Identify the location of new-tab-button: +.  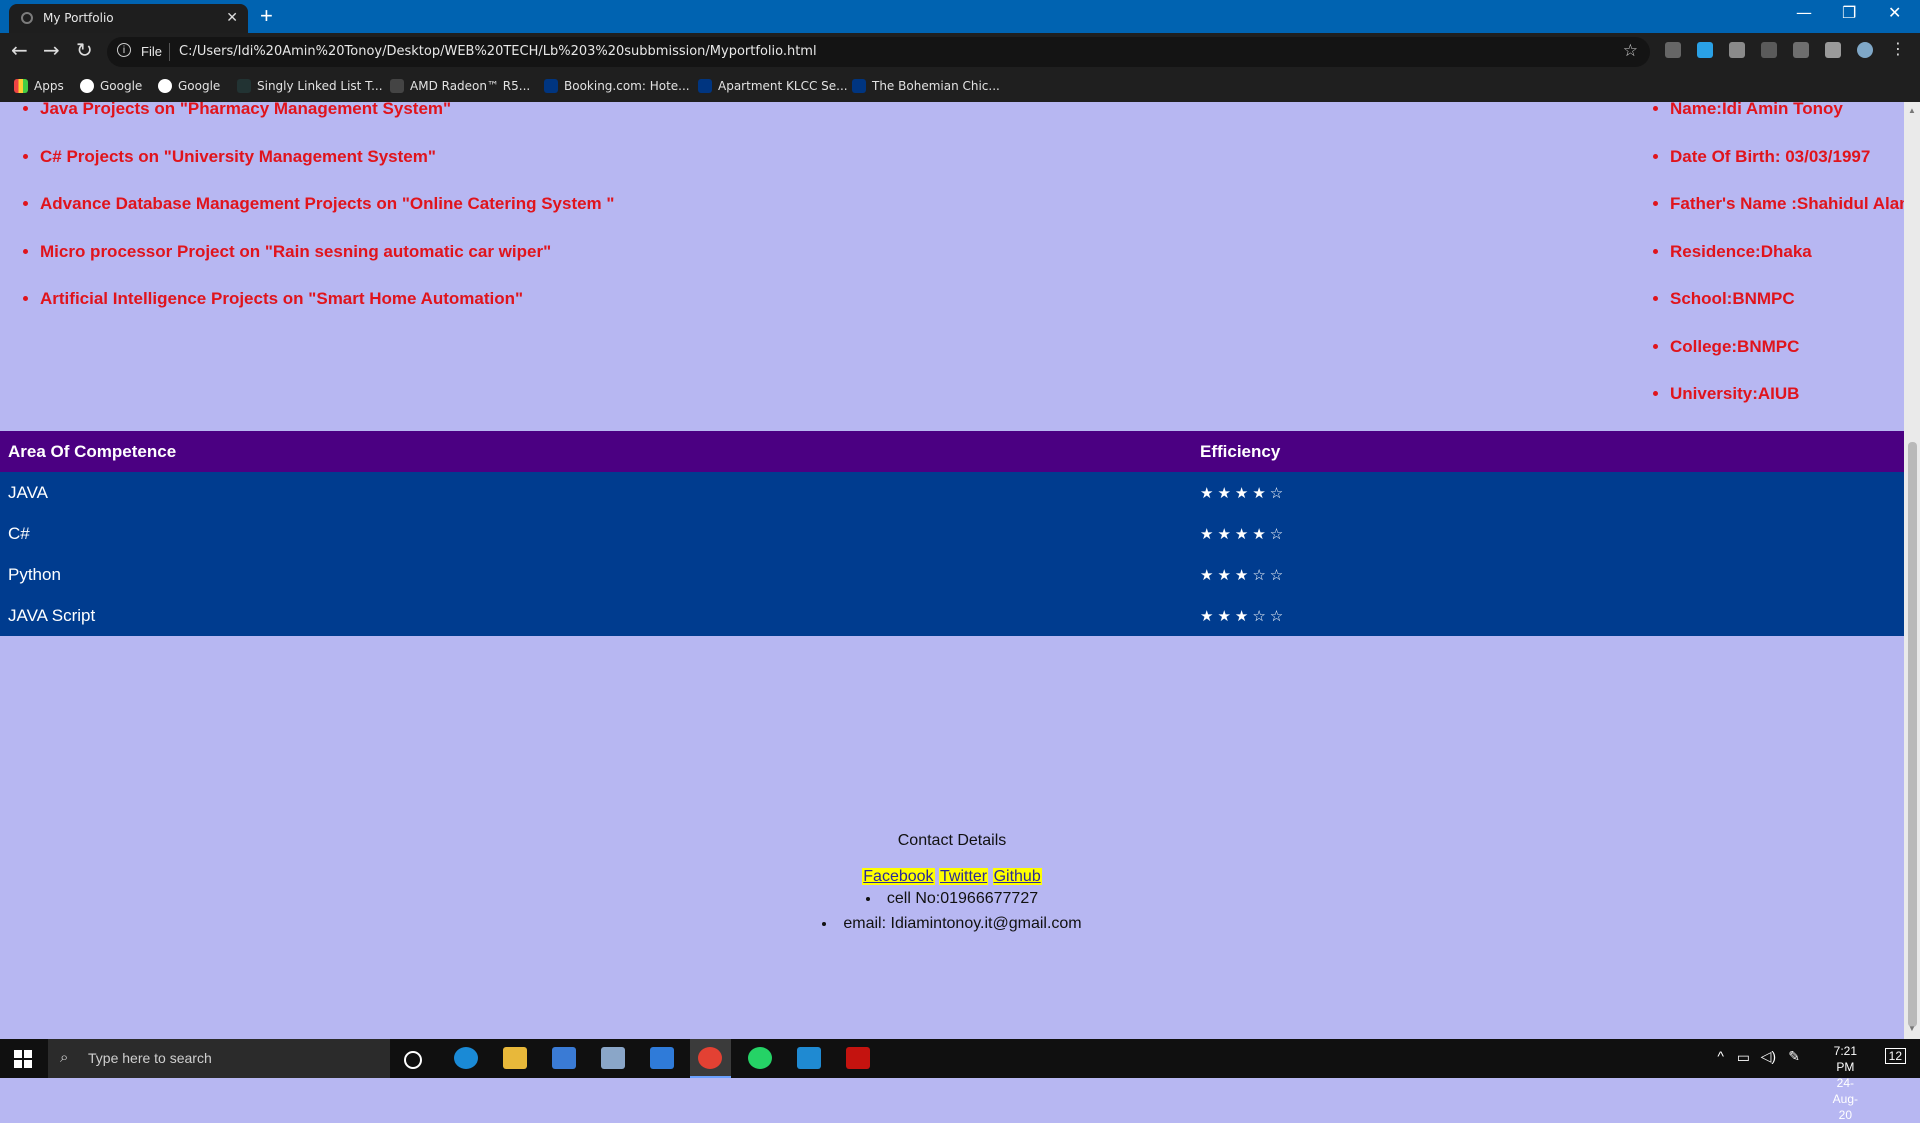
(266, 16).